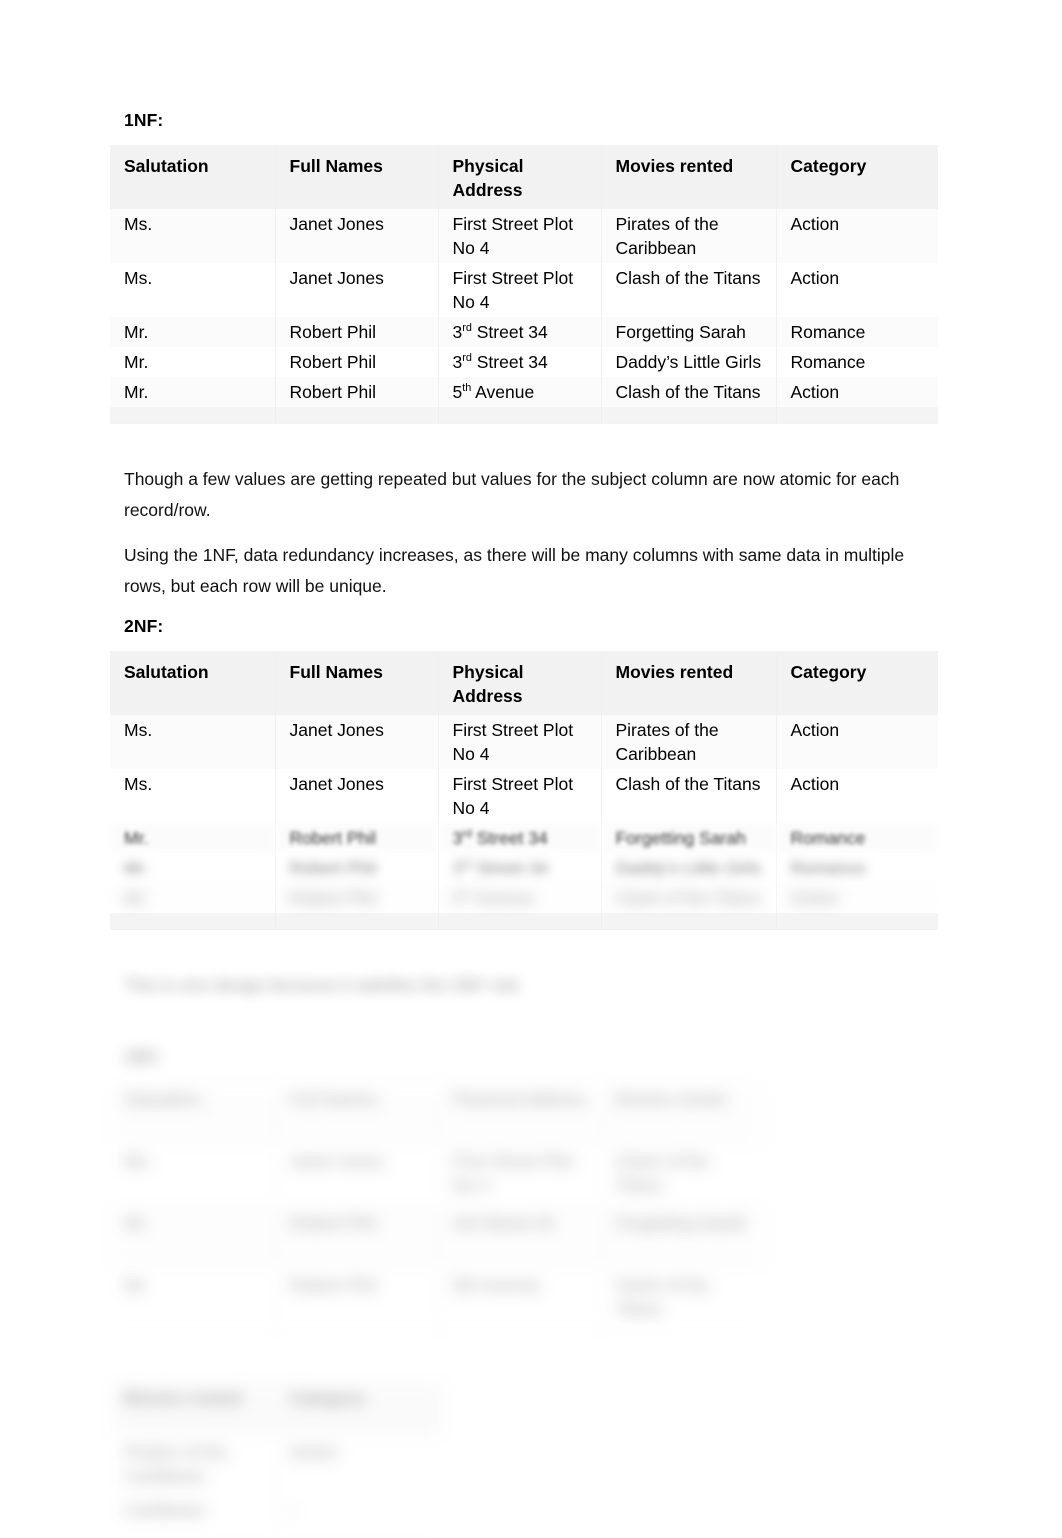  What do you see at coordinates (193, 1515) in the screenshot?
I see `cell-col-1: Caribbean` at bounding box center [193, 1515].